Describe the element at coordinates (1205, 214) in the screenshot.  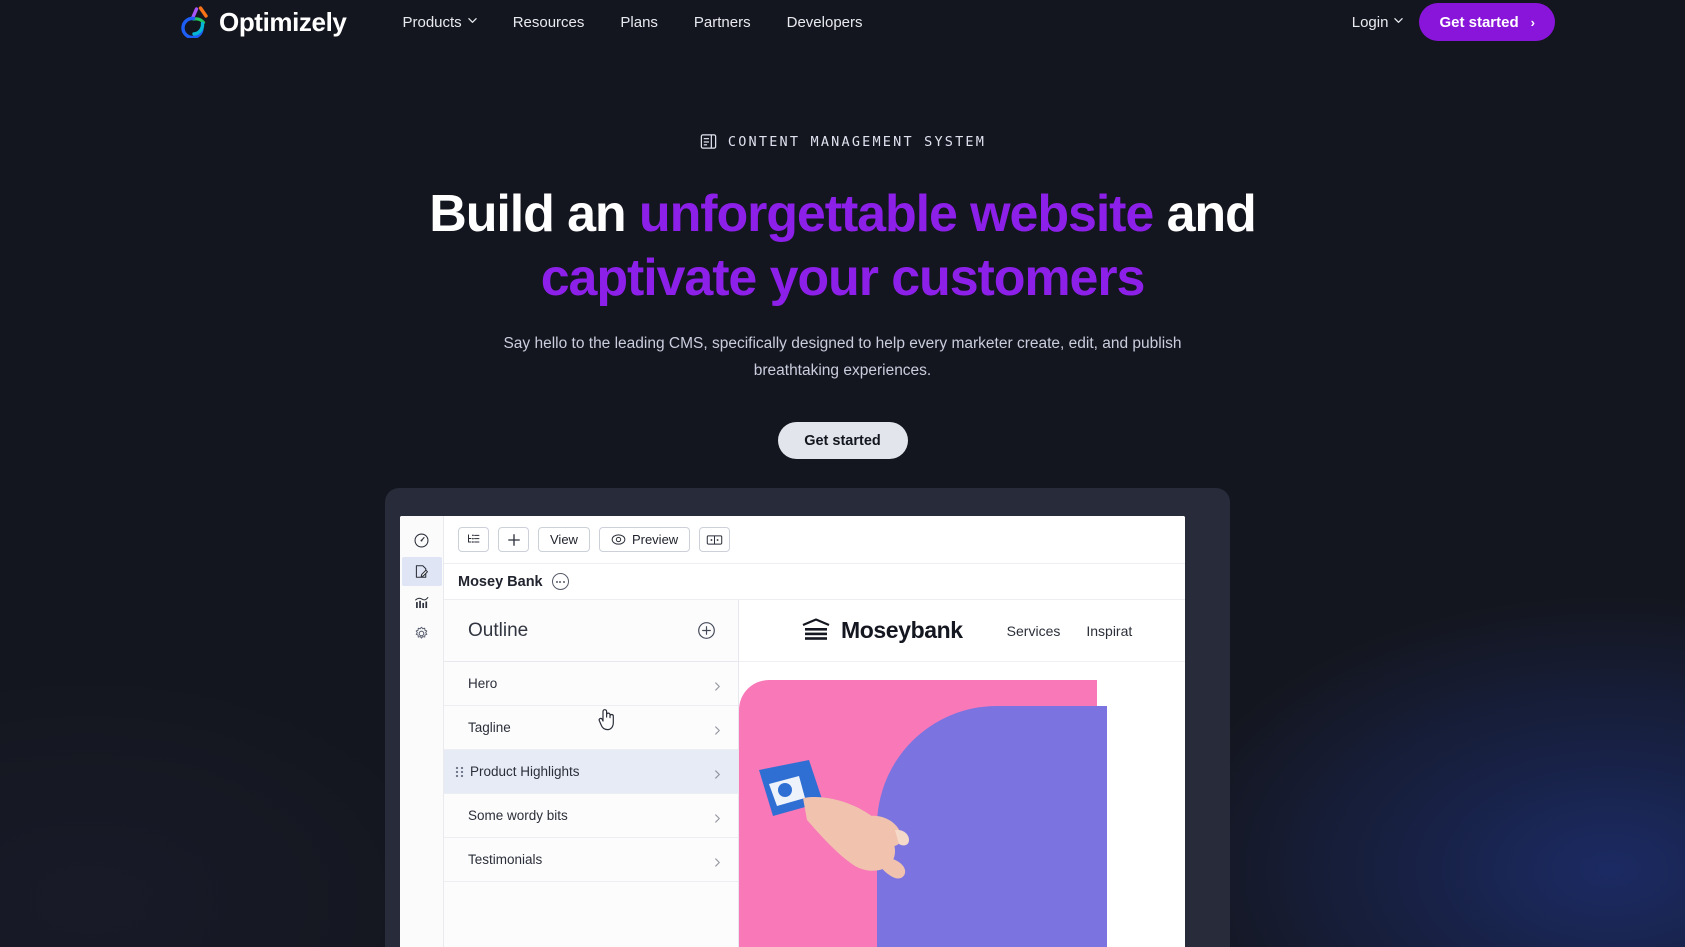
I see `headline-segment-2: and` at that location.